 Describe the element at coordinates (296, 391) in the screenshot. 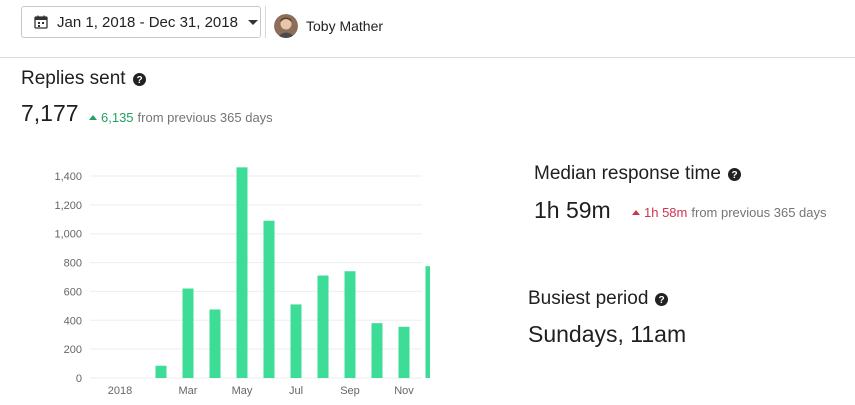

I see `x-tick-label: Jul` at that location.